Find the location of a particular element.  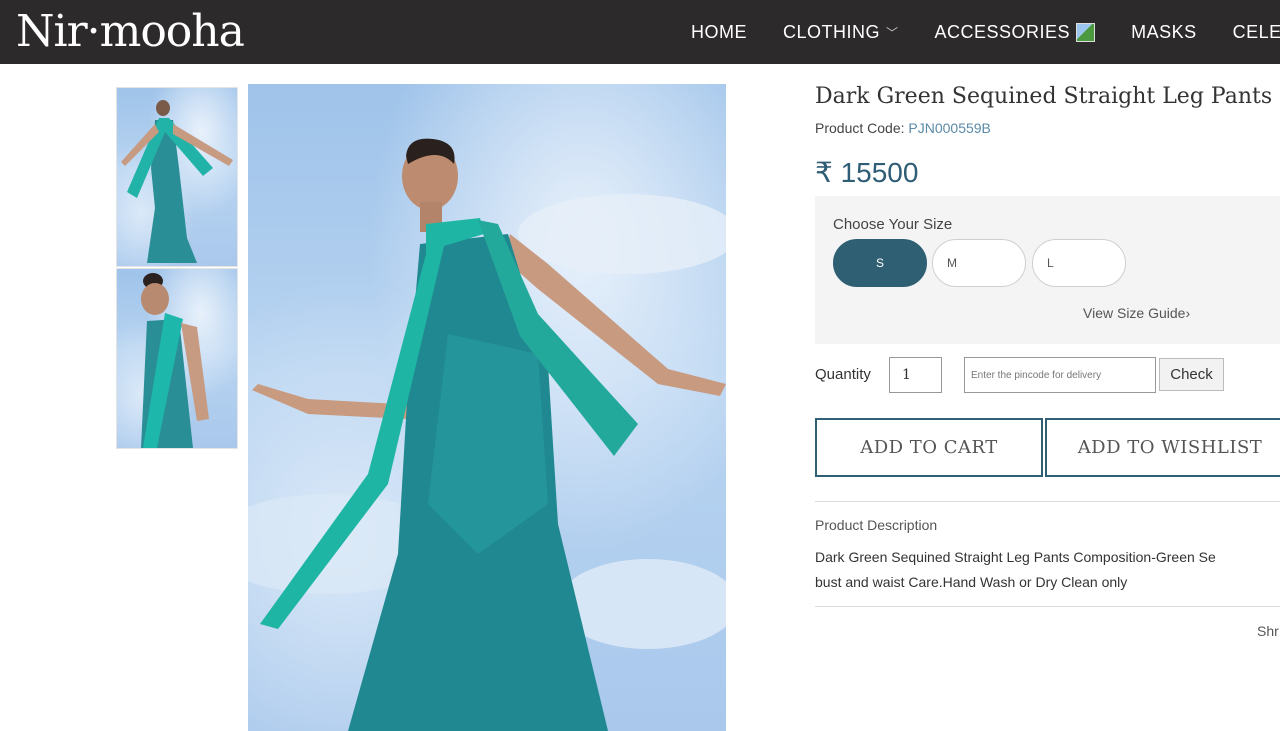

size-option-l: L is located at coordinates (1079, 263).